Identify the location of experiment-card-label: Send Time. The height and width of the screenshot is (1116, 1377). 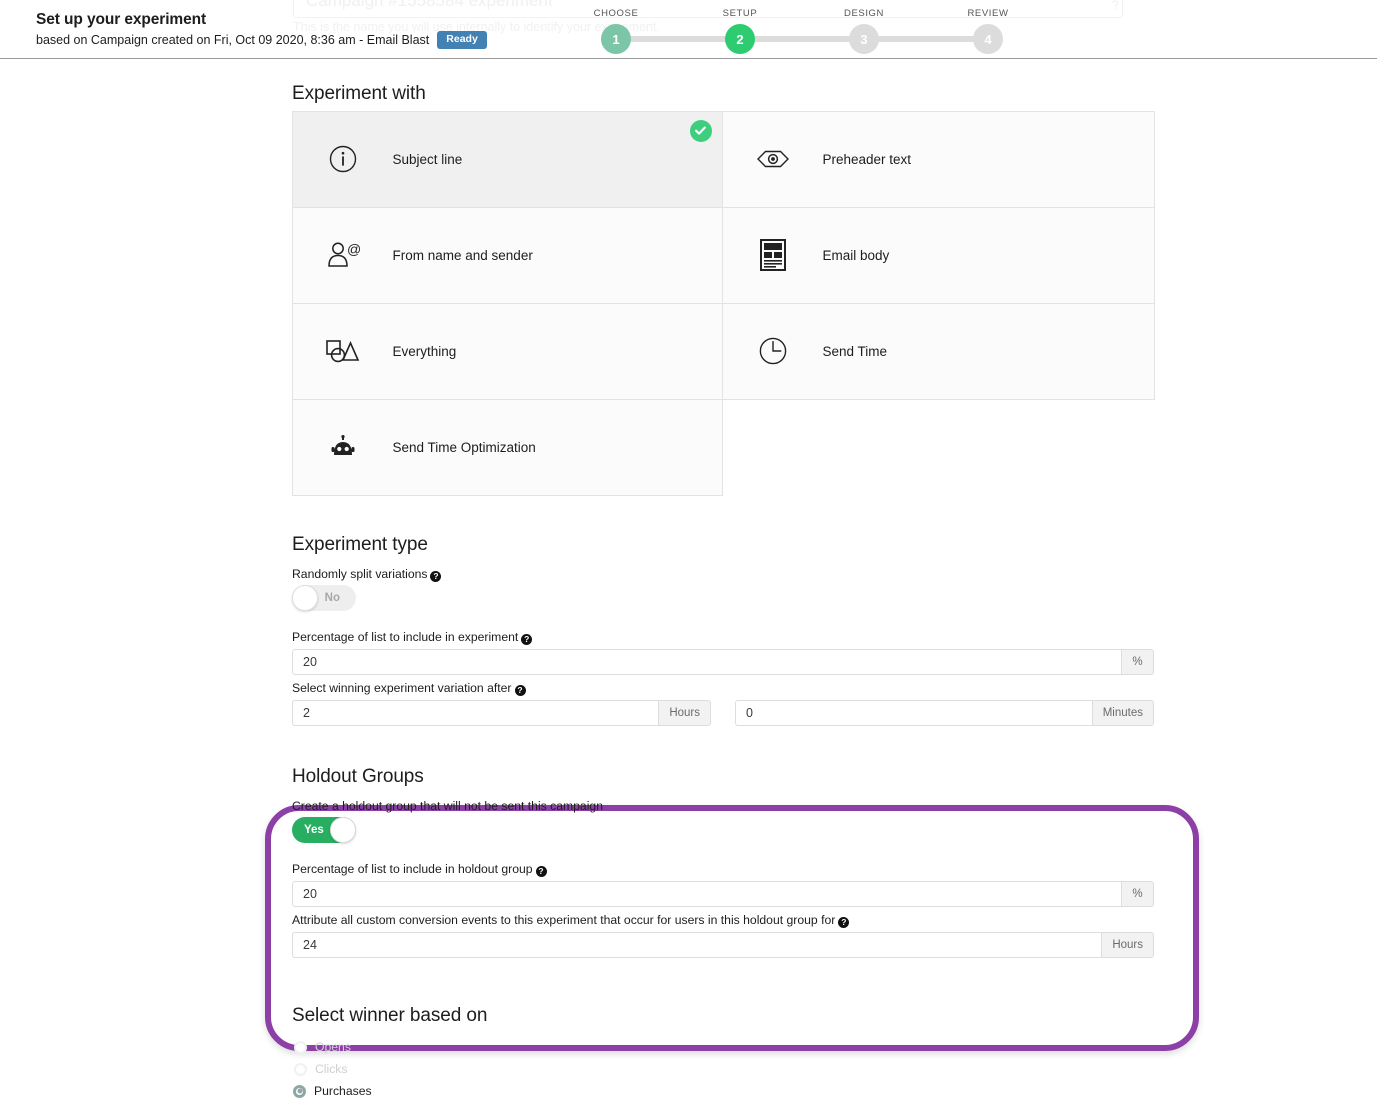
(855, 351).